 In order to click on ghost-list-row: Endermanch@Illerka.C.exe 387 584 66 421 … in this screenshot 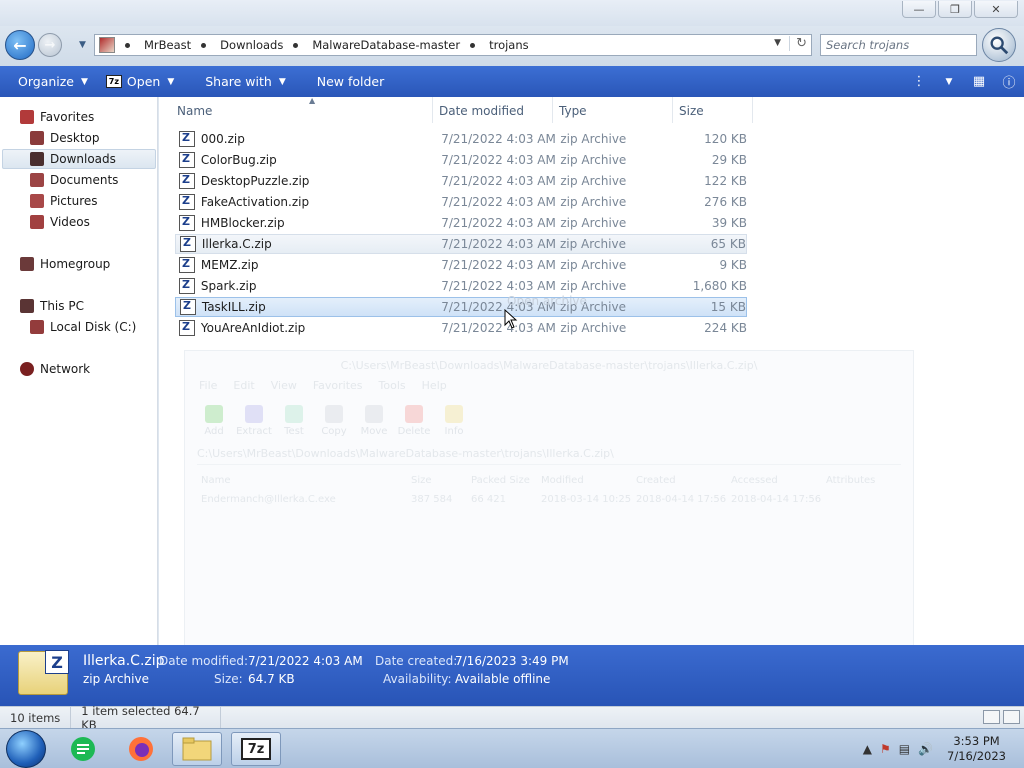, I will do `click(549, 499)`.